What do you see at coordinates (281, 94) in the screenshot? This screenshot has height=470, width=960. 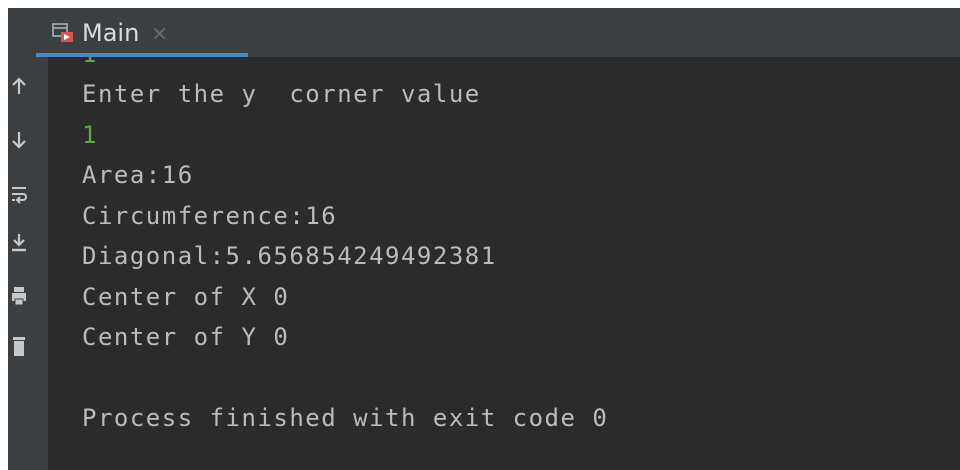 I see `prompt-y-corner: Enter the y corner value` at bounding box center [281, 94].